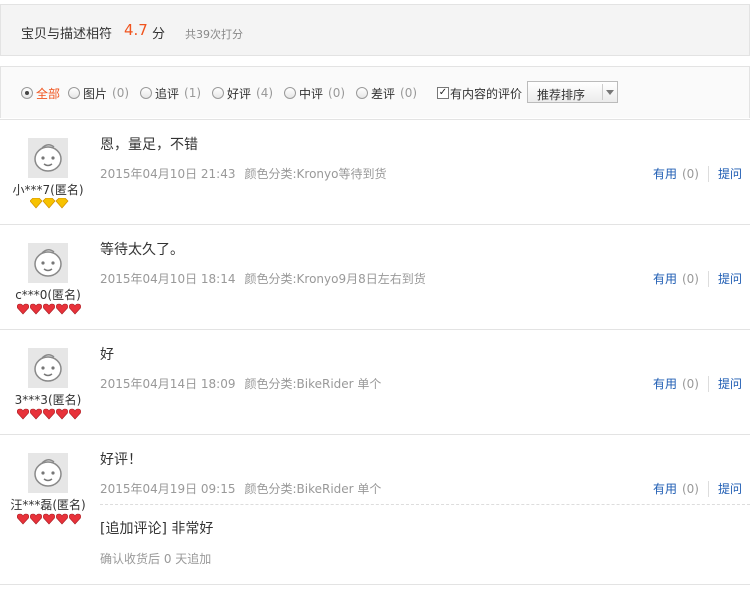  What do you see at coordinates (602, 92) in the screenshot?
I see `select-divider` at bounding box center [602, 92].